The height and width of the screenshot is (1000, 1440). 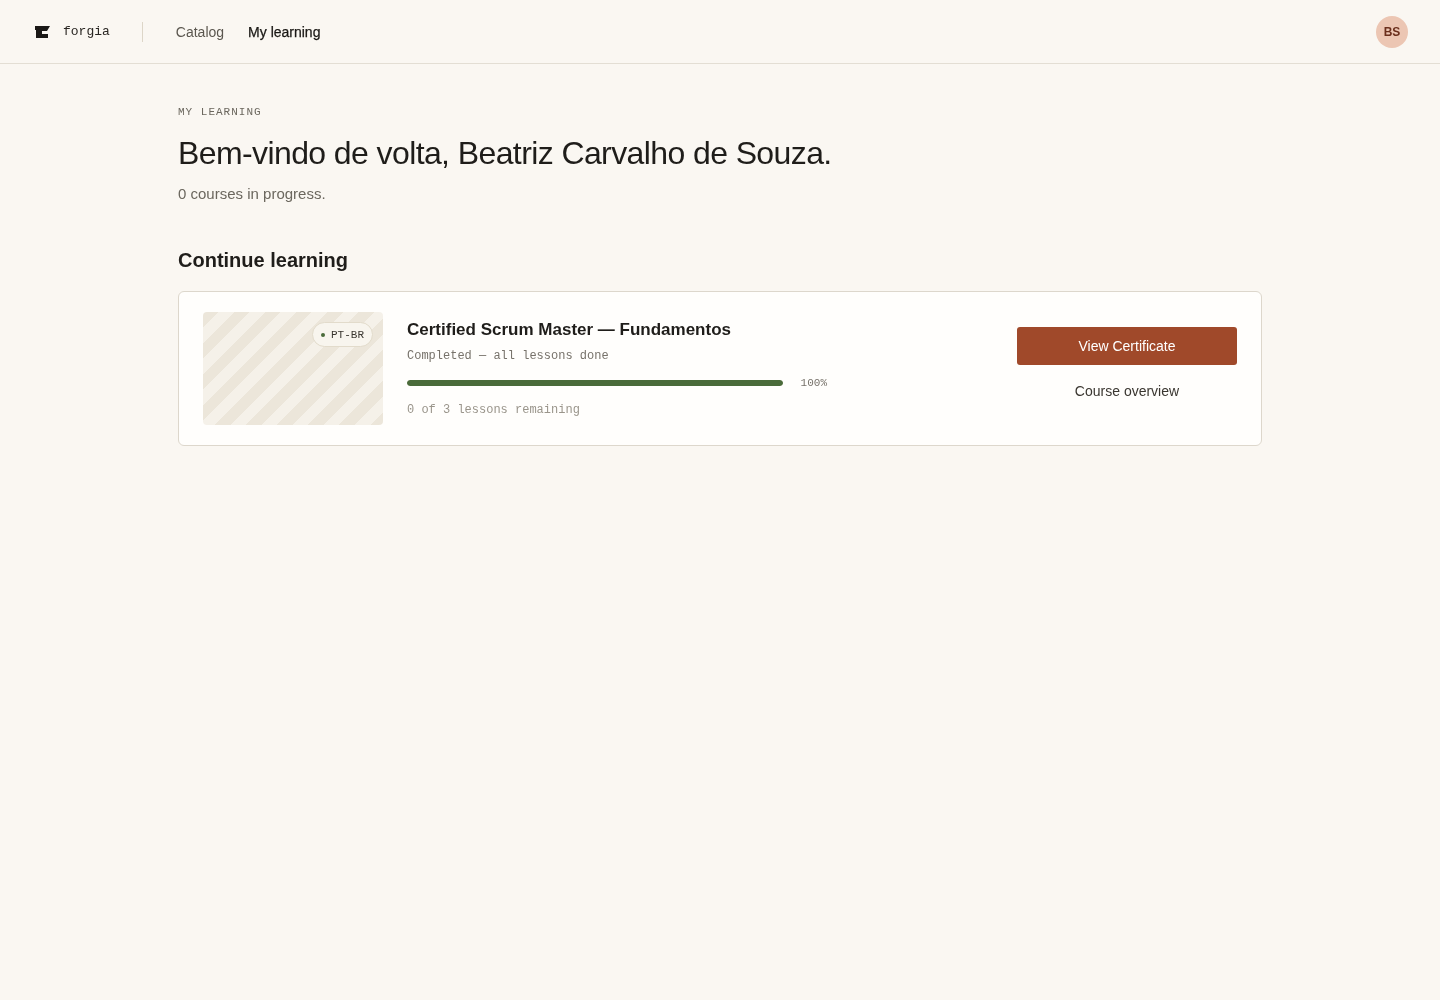 I want to click on status-dot-icon, so click(x=323, y=334).